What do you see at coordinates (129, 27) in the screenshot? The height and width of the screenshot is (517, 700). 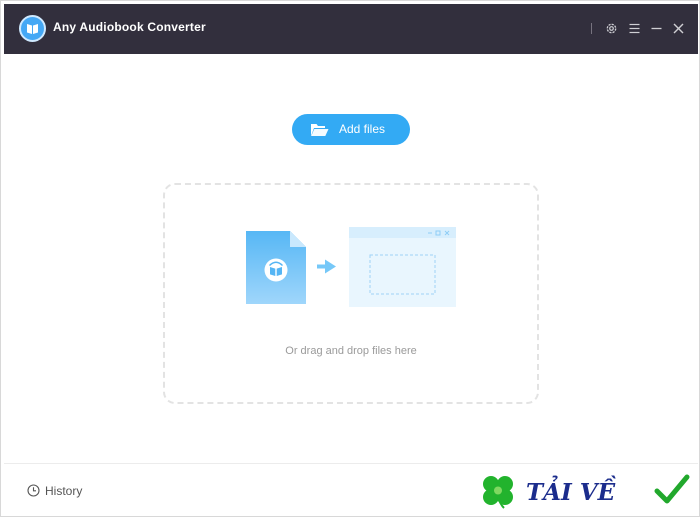 I see `app-title: Any Audiobook Converter` at bounding box center [129, 27].